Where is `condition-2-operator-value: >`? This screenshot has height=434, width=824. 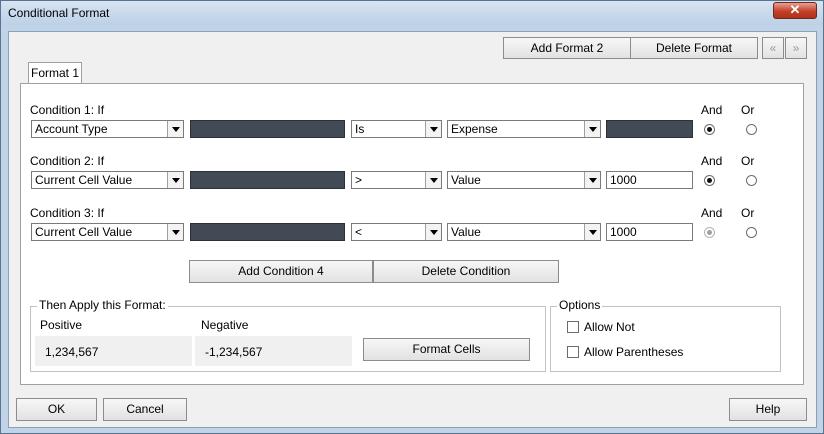
condition-2-operator-value: > is located at coordinates (359, 180).